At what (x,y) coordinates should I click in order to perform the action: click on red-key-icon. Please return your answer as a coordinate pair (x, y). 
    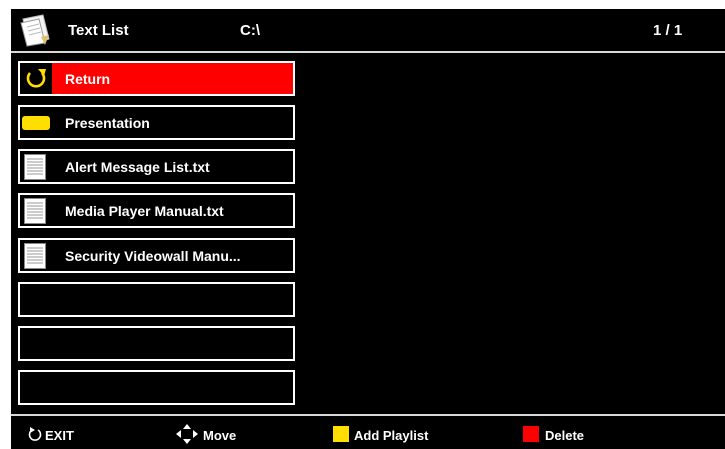
    Looking at the image, I should click on (531, 434).